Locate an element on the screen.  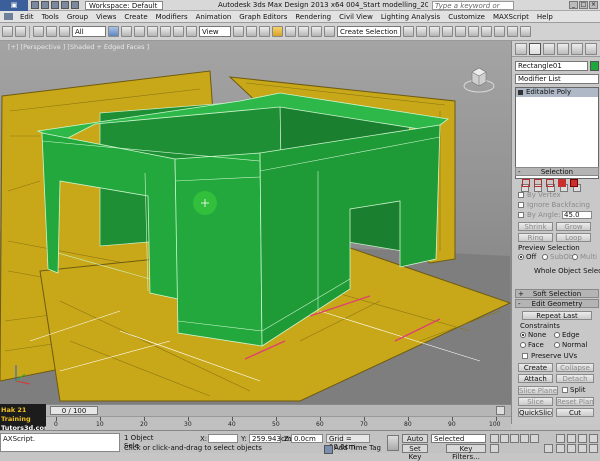
viewport-label: [+] [Perspective ] [Shaded + Edged Faces ] is located at coordinates (79, 47).